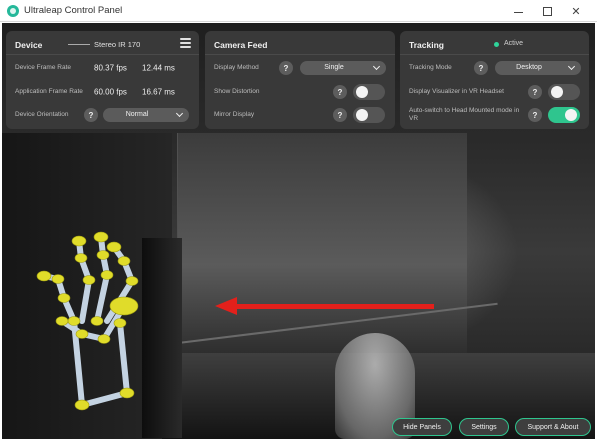 The height and width of the screenshot is (441, 597). Describe the element at coordinates (13, 11) in the screenshot. I see `app-logo-icon` at that location.